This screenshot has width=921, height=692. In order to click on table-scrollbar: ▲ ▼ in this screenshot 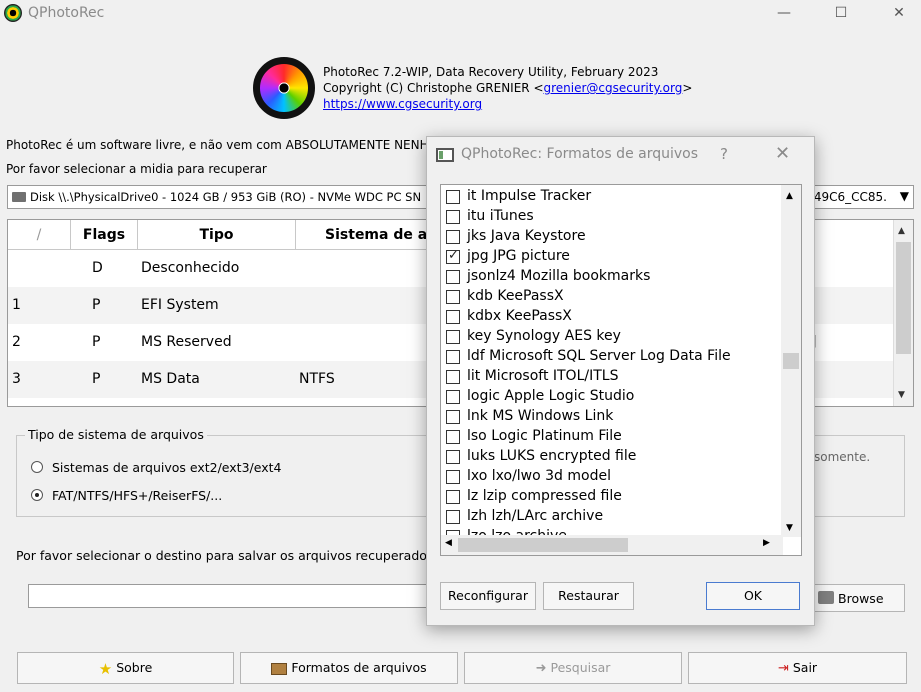, I will do `click(903, 313)`.